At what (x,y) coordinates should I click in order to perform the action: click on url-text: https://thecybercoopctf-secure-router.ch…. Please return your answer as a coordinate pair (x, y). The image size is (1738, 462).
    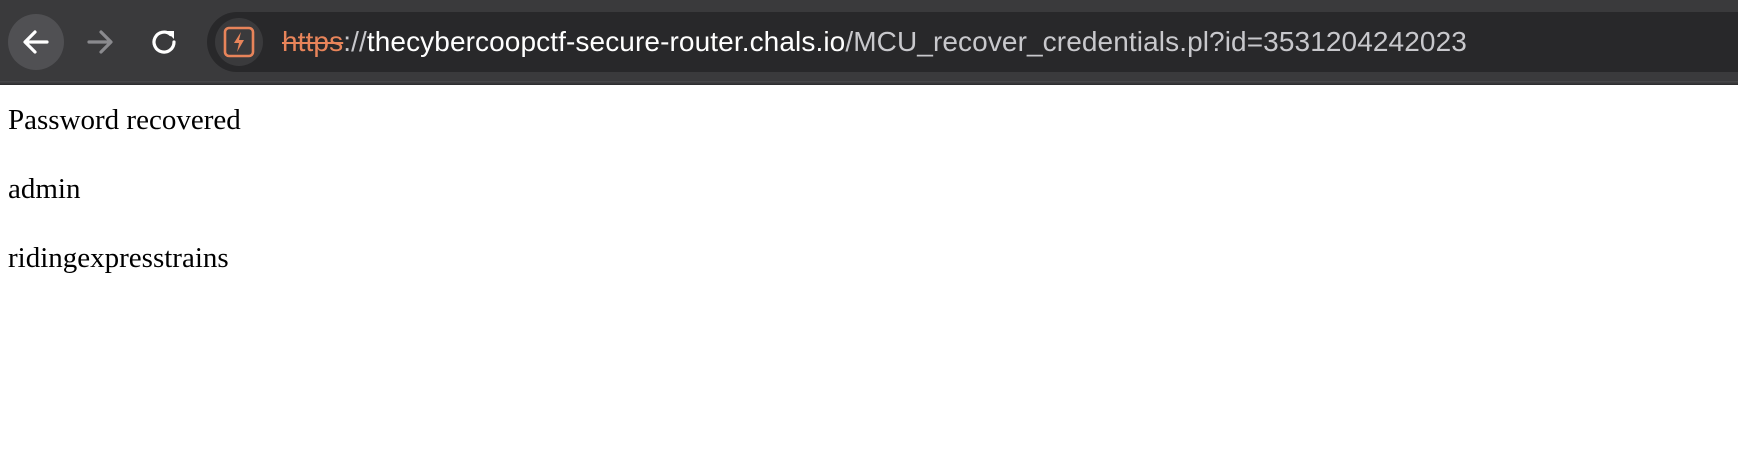
    Looking at the image, I should click on (874, 42).